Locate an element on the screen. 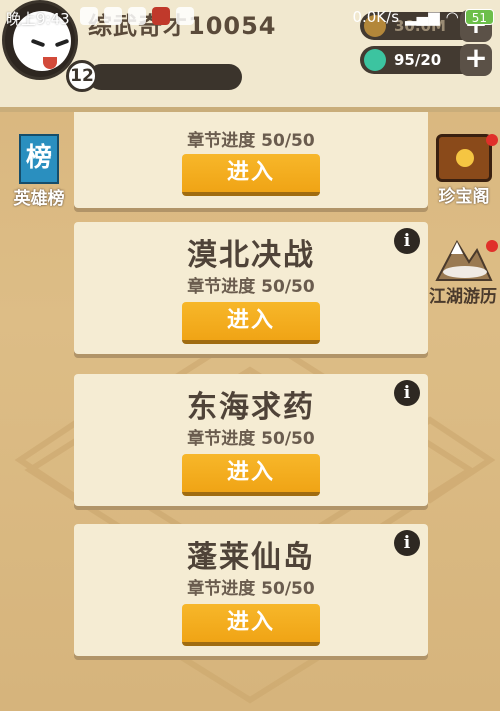  chapter-title: 蓬莱仙岛 is located at coordinates (251, 557).